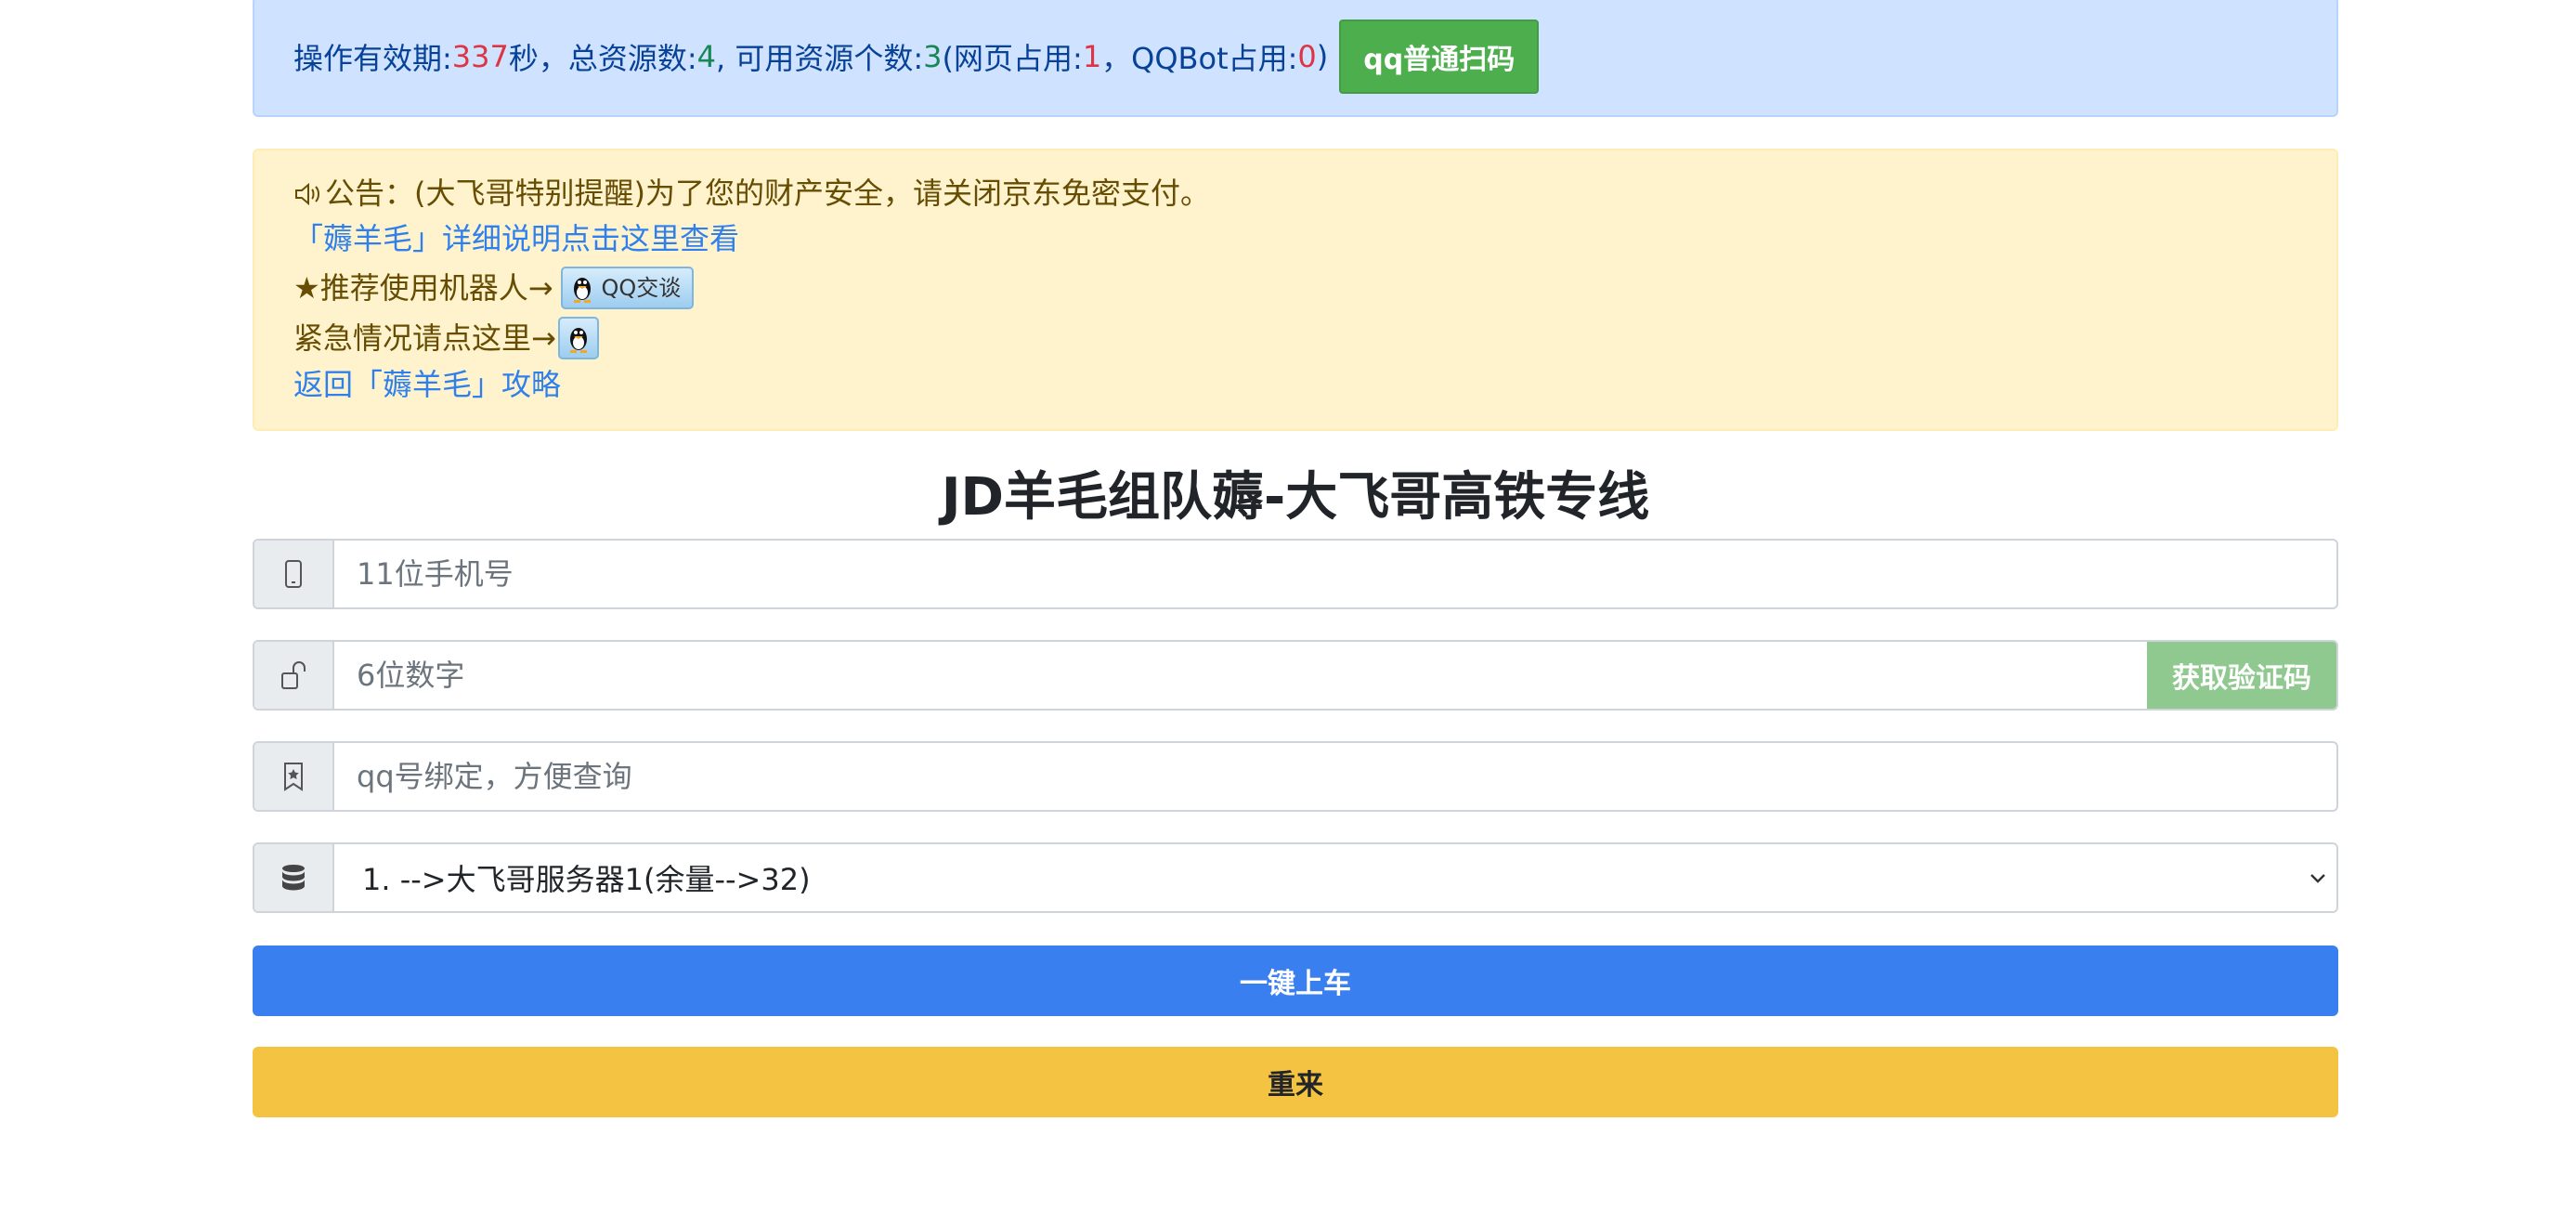  Describe the element at coordinates (1322, 56) in the screenshot. I see `status-close: )` at that location.